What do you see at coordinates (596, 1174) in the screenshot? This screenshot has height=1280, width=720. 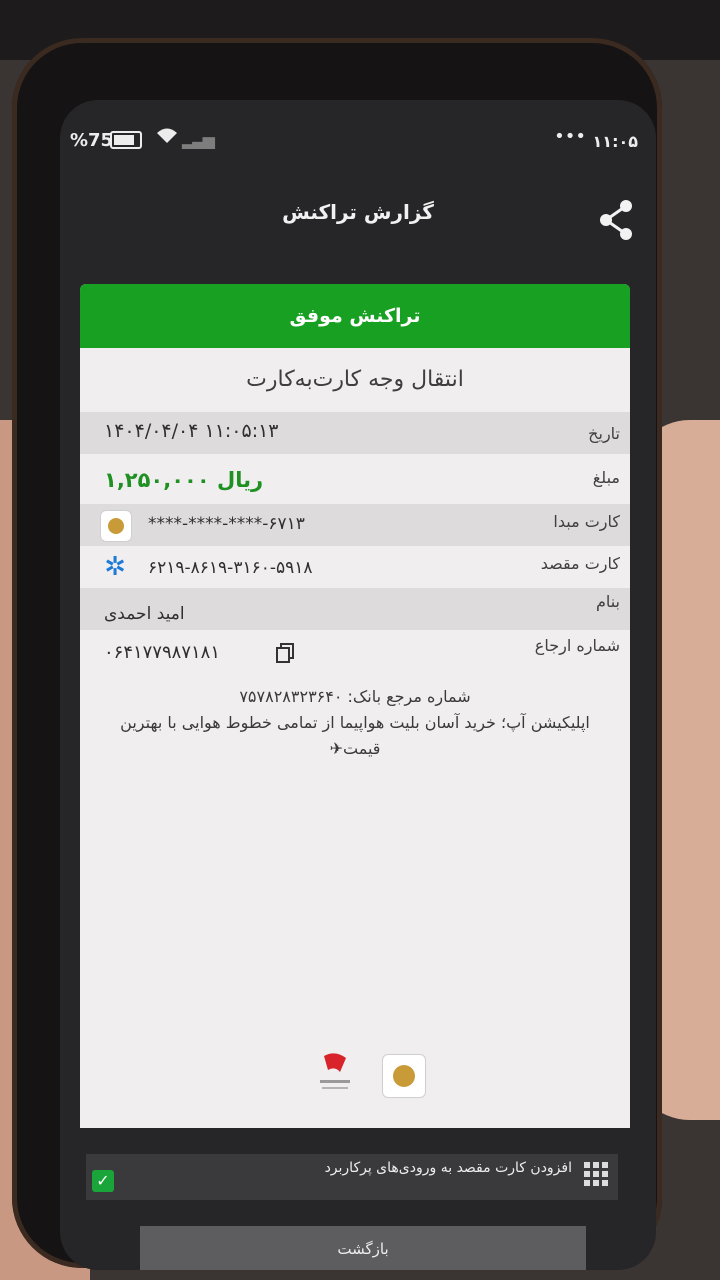 I see `grid-icon` at bounding box center [596, 1174].